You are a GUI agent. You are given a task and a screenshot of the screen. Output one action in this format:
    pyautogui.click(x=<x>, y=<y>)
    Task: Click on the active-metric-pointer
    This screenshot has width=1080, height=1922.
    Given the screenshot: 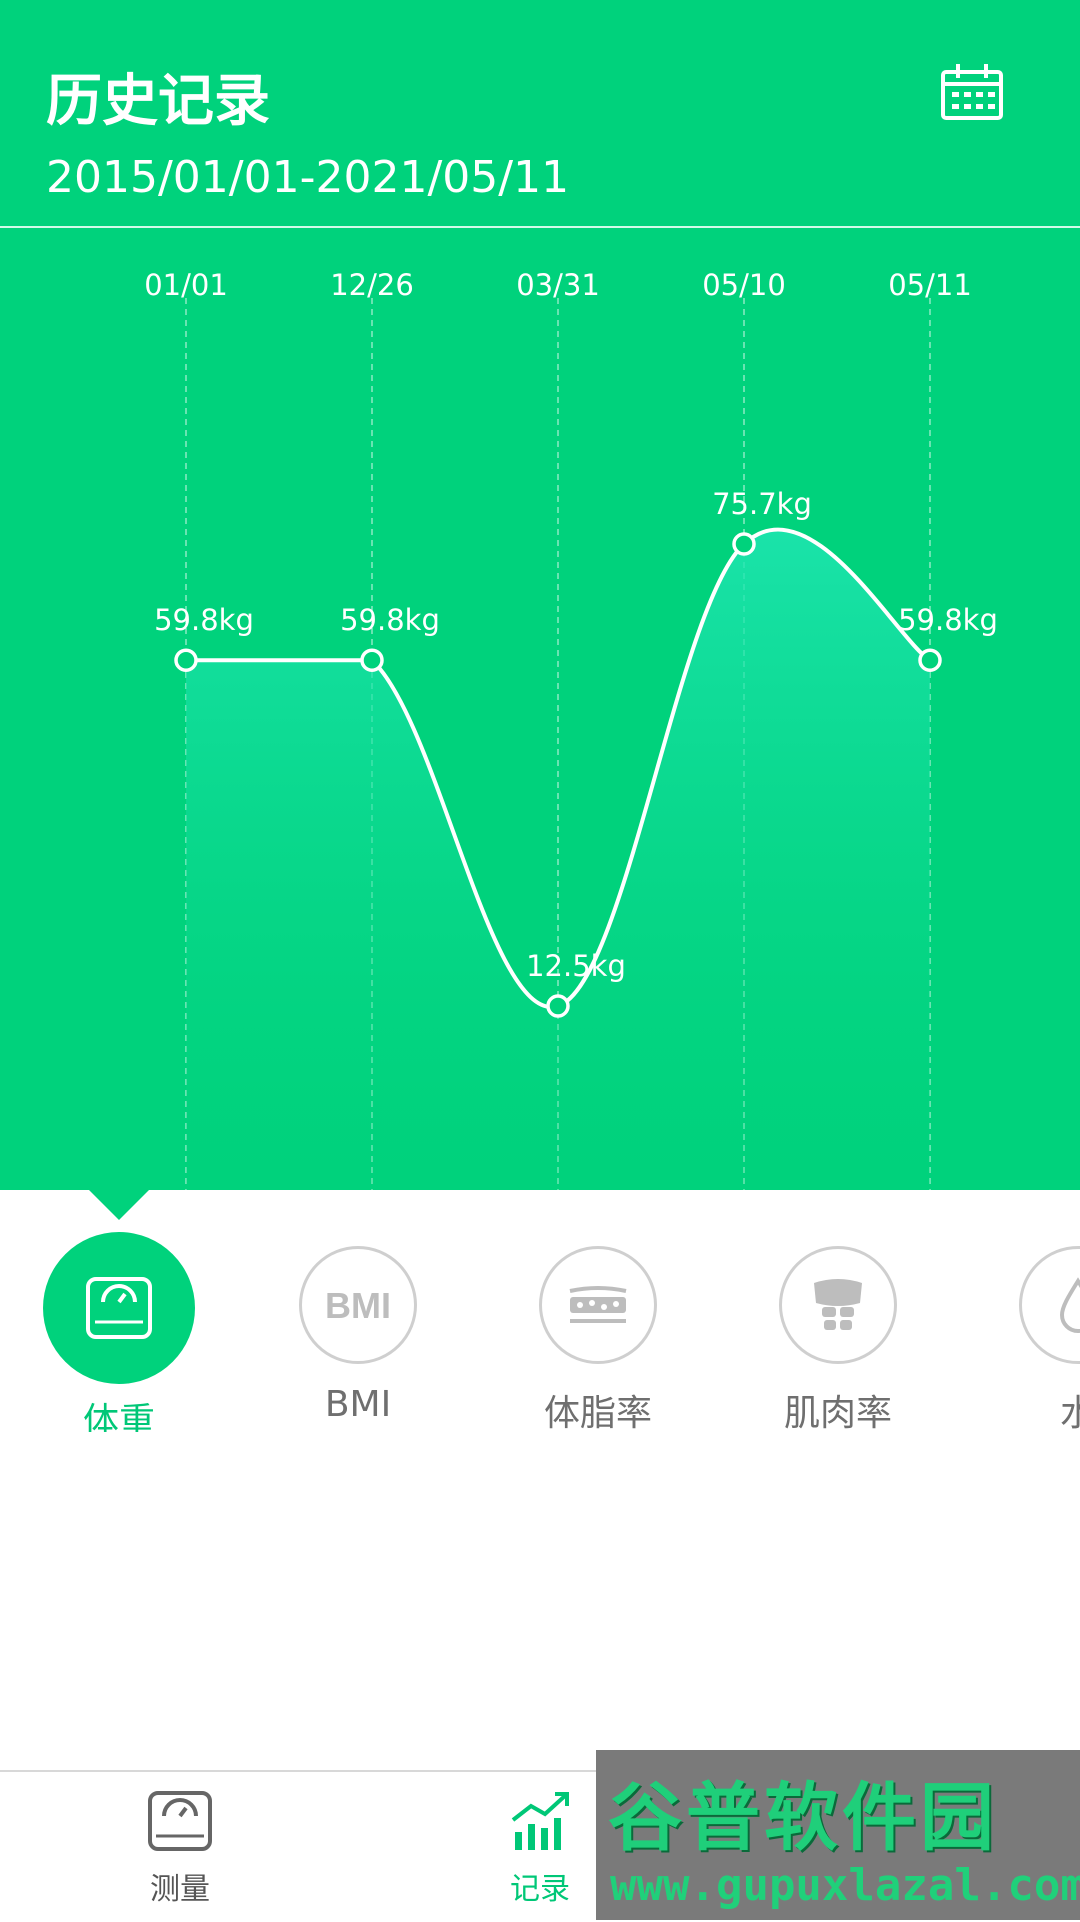 What is the action you would take?
    pyautogui.click(x=119, y=1204)
    